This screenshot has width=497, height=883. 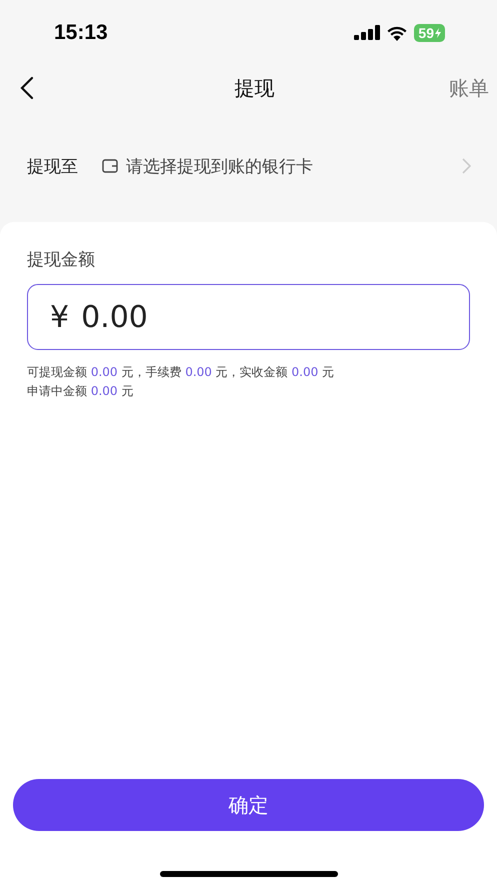 I want to click on confirm-button: 确定, so click(x=248, y=805).